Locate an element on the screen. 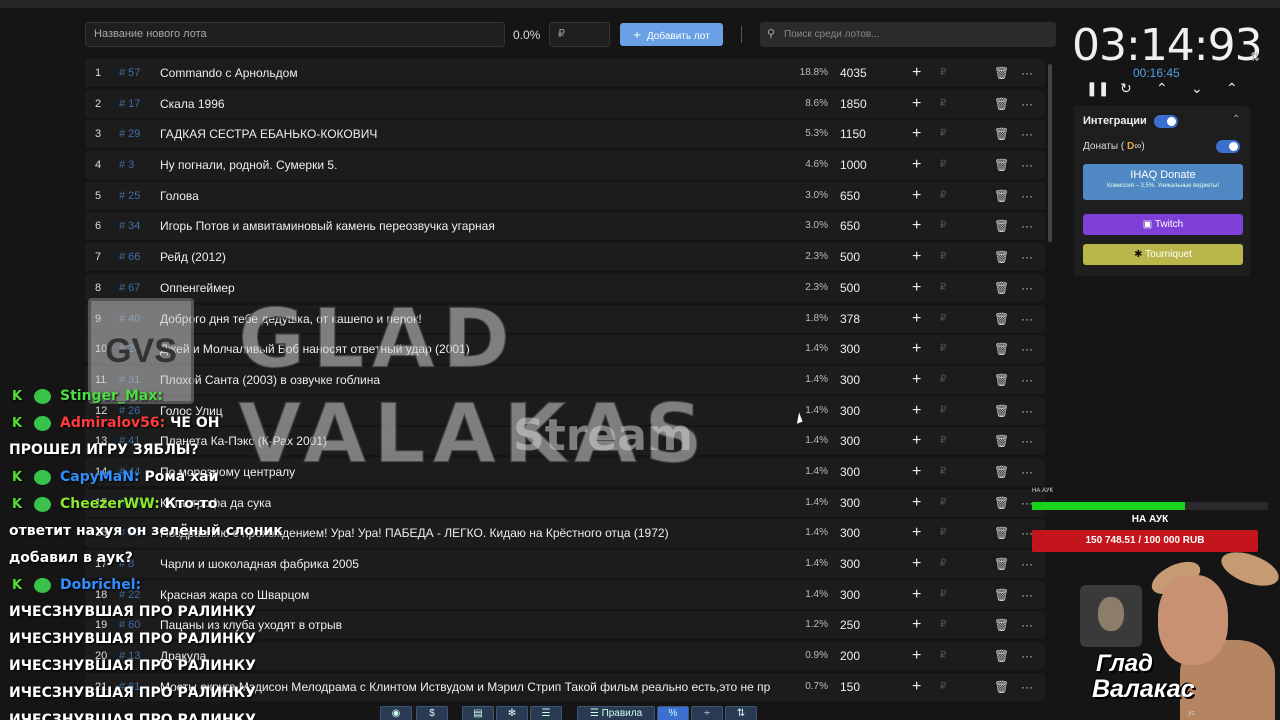 The width and height of the screenshot is (1280, 720). rules-button: ☰ Правила is located at coordinates (616, 713).